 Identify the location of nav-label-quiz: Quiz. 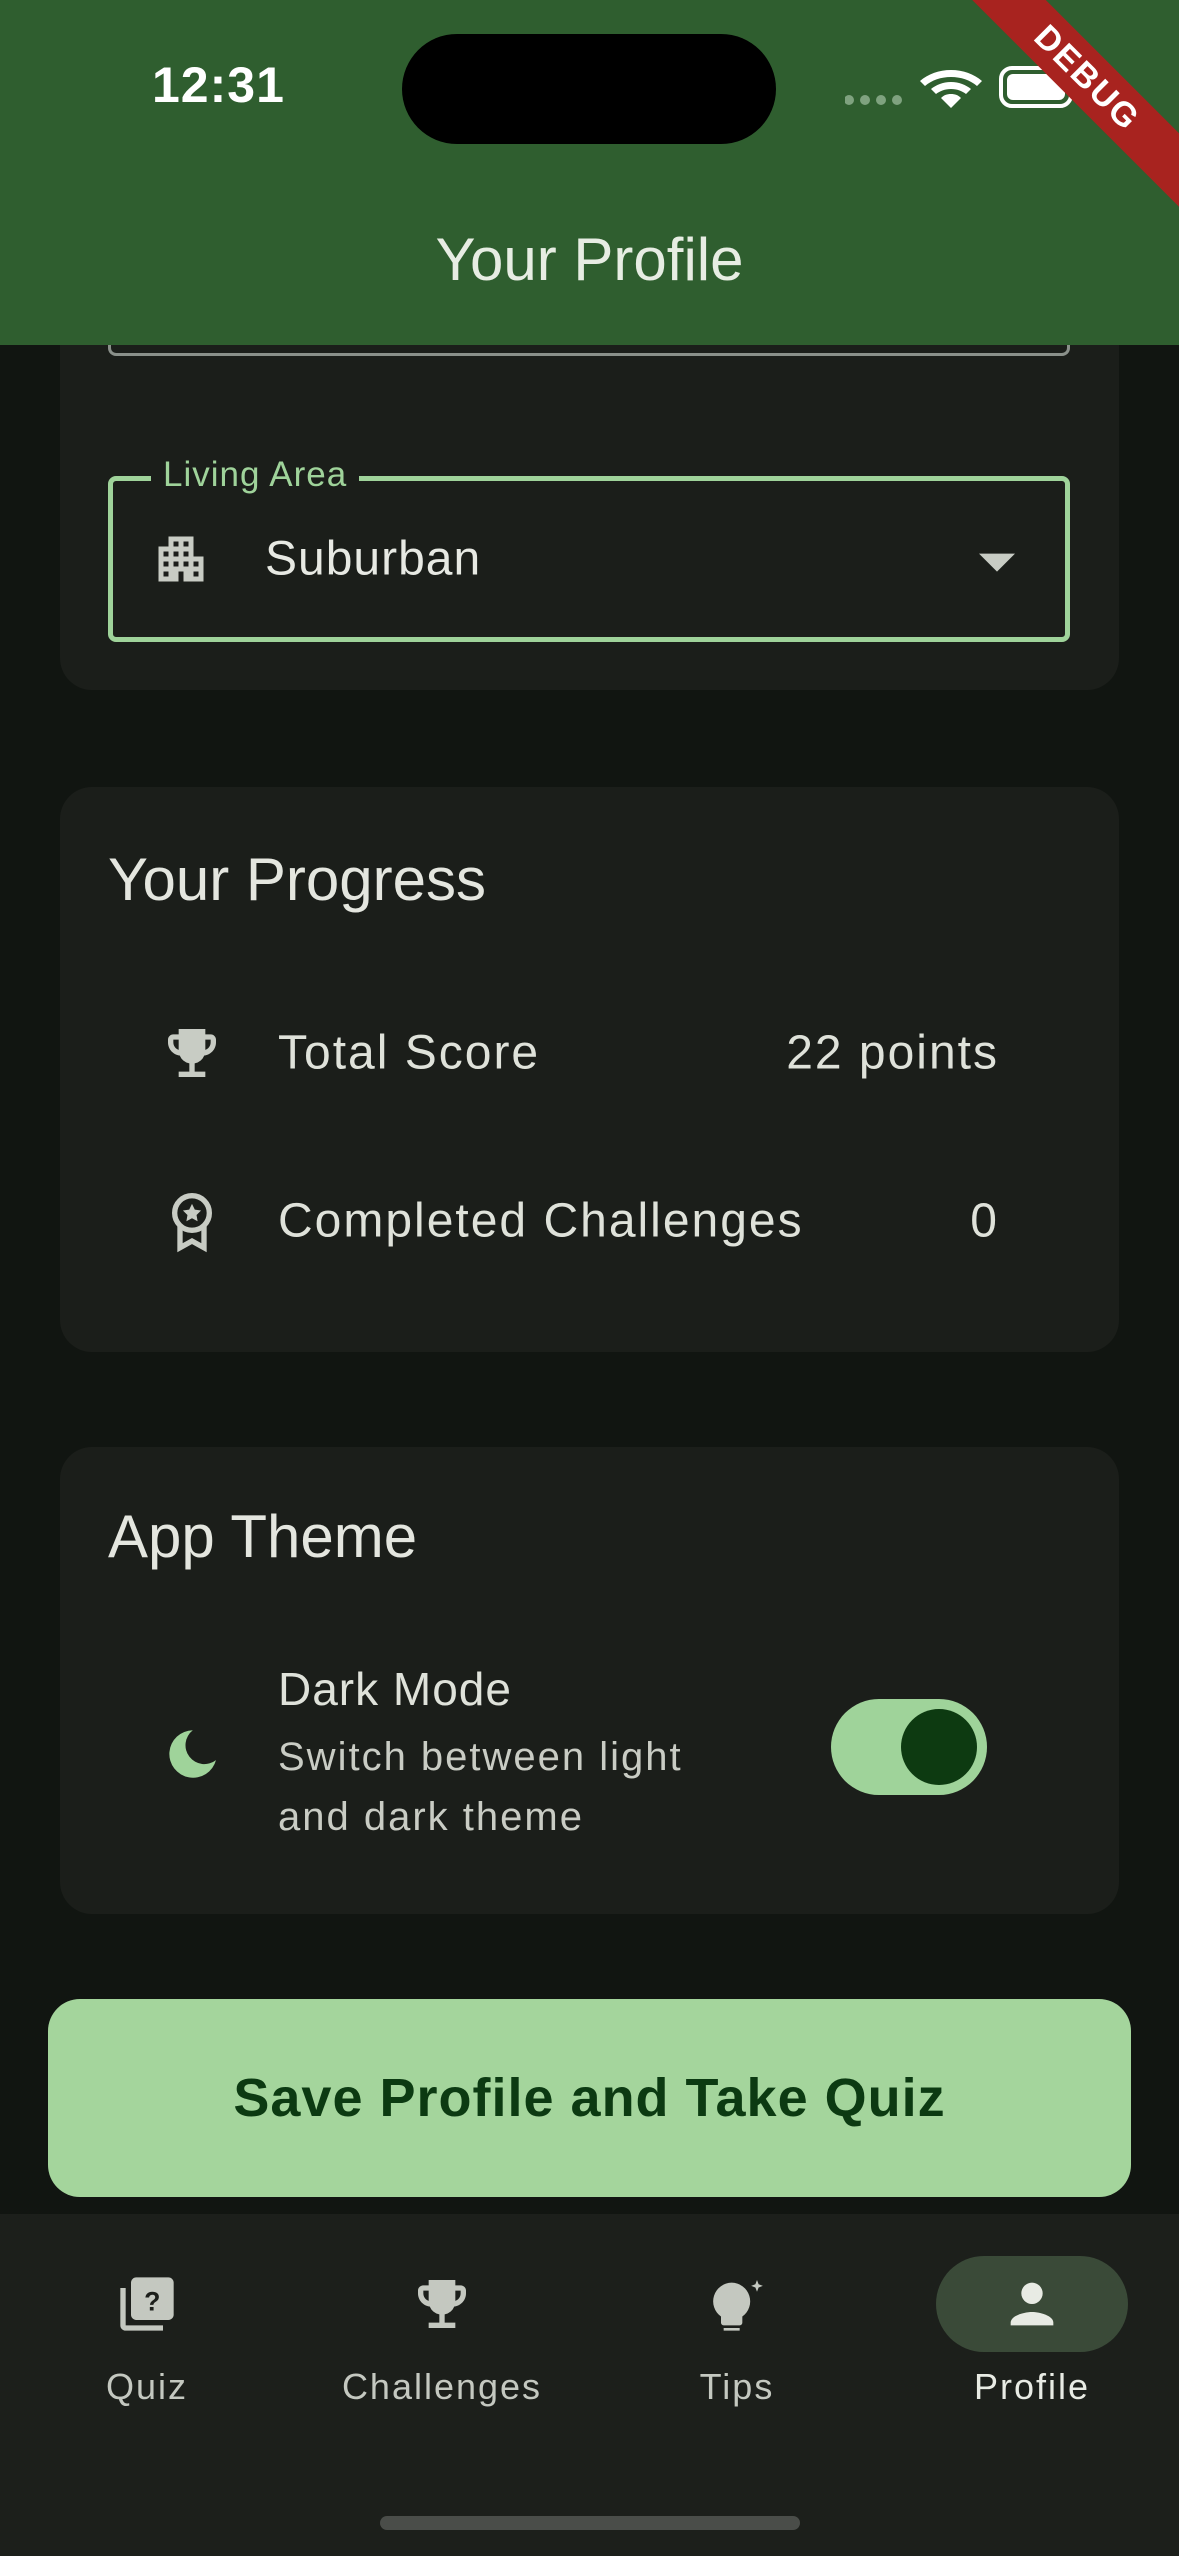
(147, 2386).